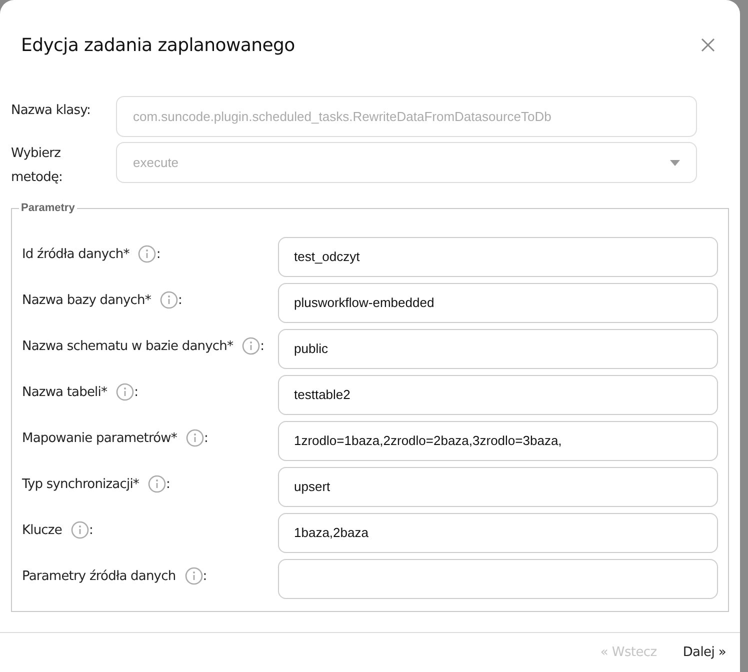 This screenshot has height=672, width=748. What do you see at coordinates (498, 486) in the screenshot?
I see `parameter-field: upsert` at bounding box center [498, 486].